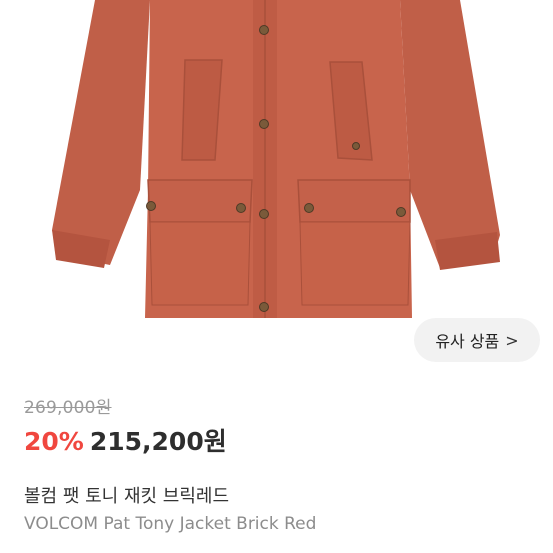 Image resolution: width=553 pixels, height=553 pixels. Describe the element at coordinates (68, 408) in the screenshot. I see `original-price: 269,000원` at that location.